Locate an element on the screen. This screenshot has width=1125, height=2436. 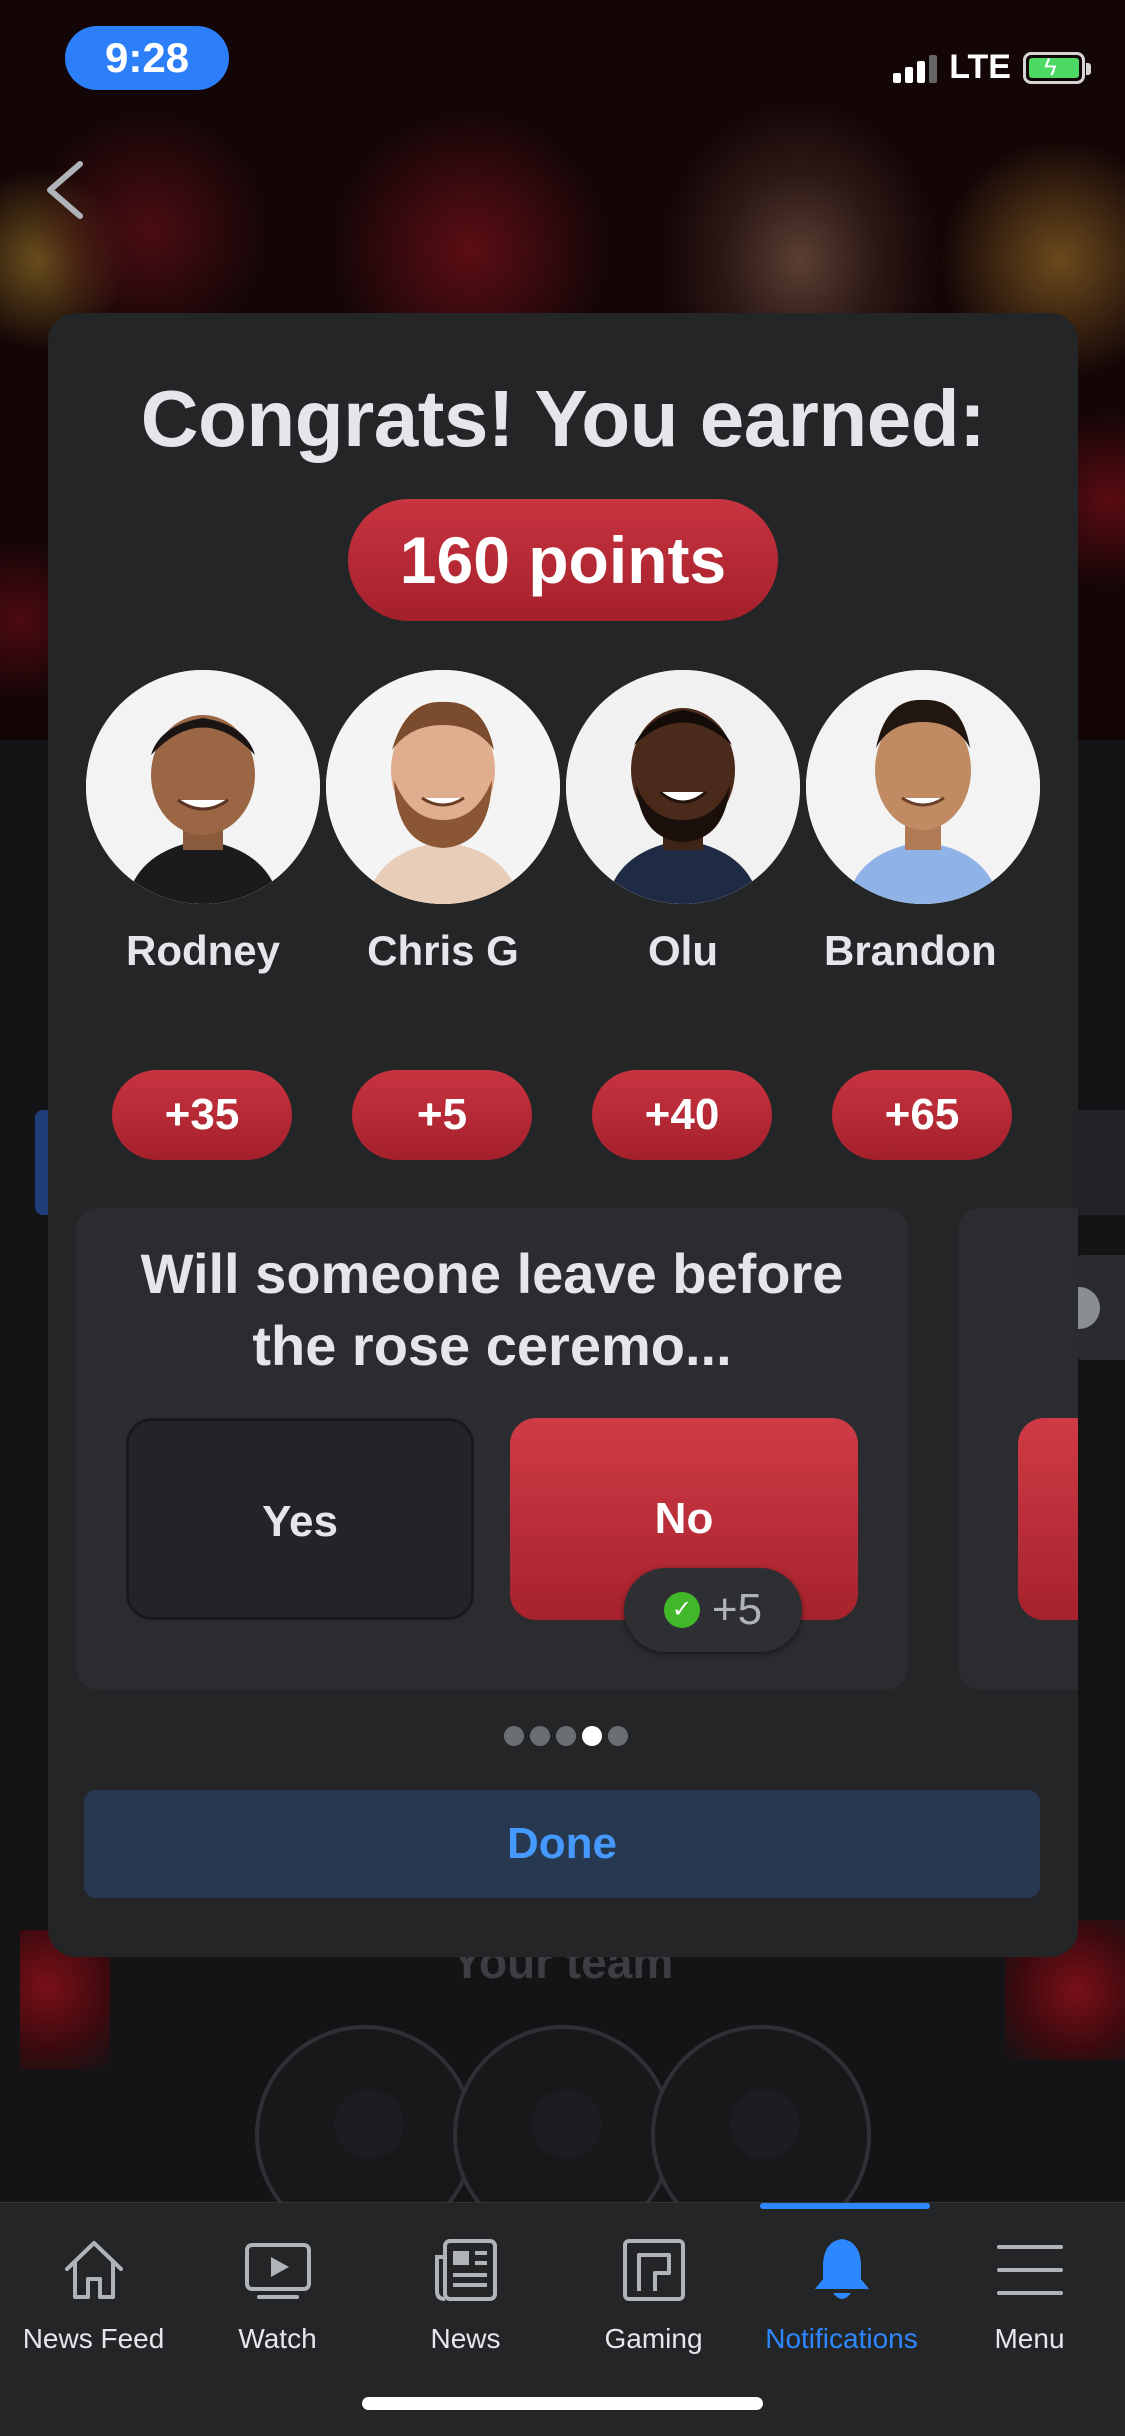
next-question-card: W is located at coordinates (1018, 1449).